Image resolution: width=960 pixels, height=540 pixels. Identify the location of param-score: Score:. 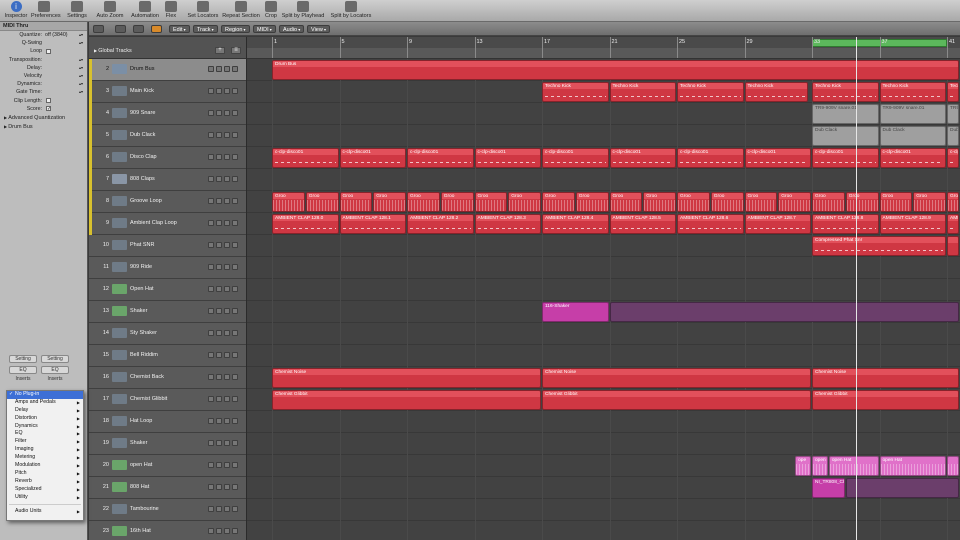
(43, 109).